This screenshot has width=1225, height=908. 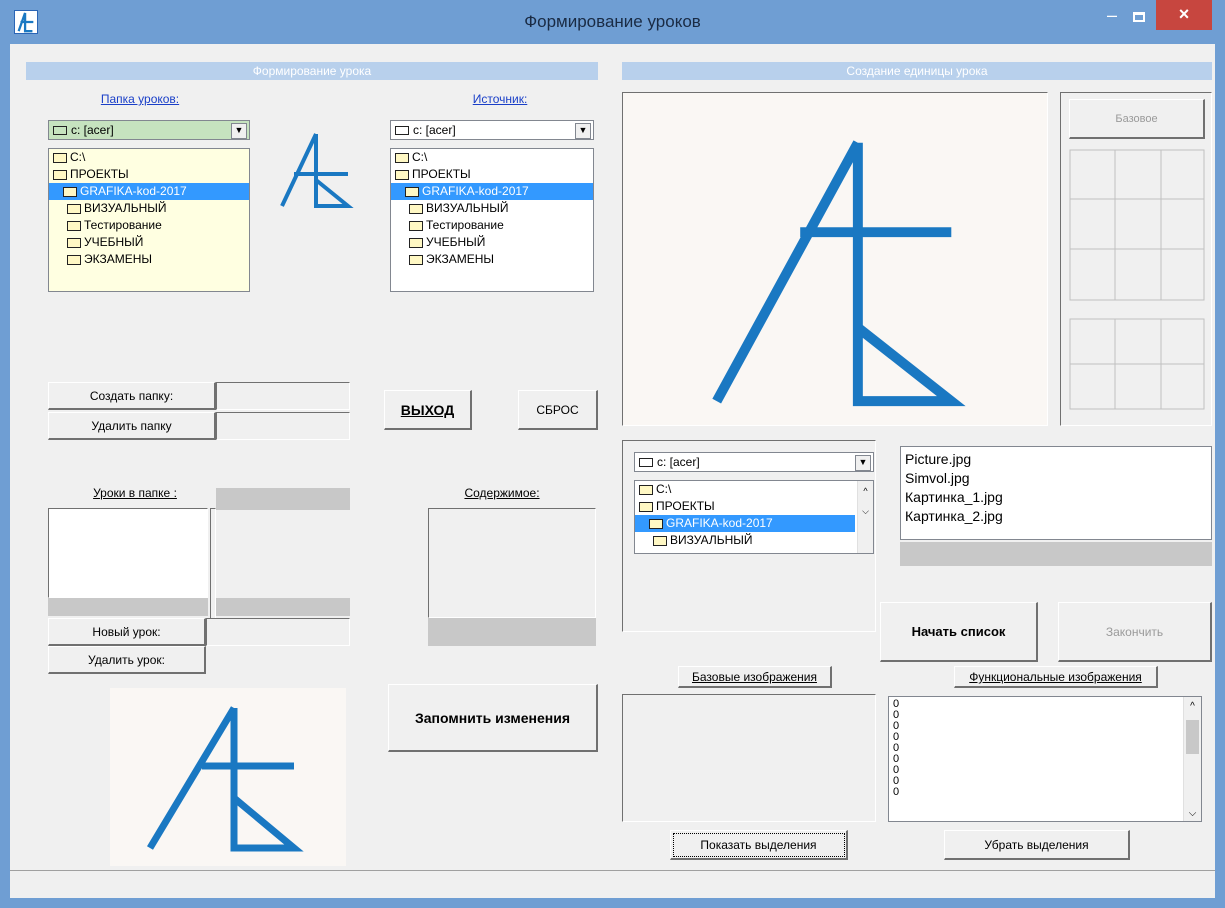 I want to click on contents-status-bar, so click(x=512, y=632).